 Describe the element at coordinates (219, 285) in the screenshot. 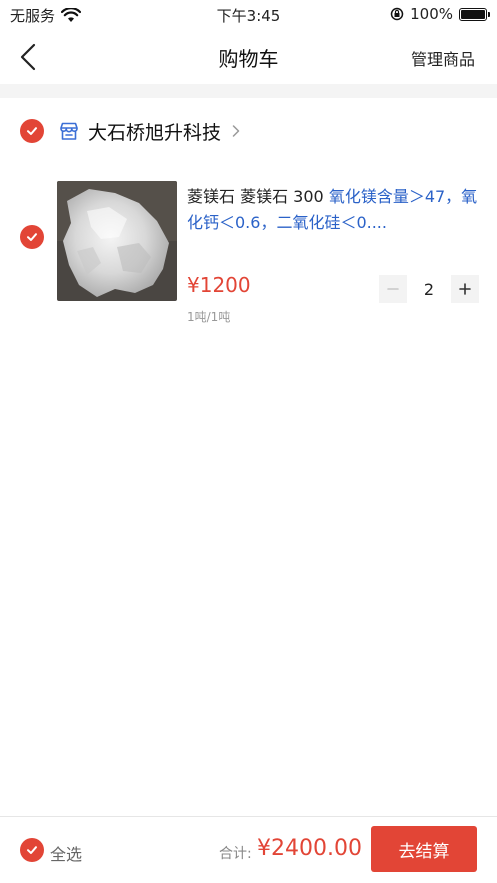

I see `product-price: ¥1200` at that location.